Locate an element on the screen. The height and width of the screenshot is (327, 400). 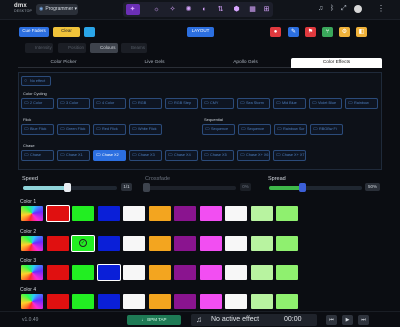
stage-icon: ✦ is located at coordinates (132, 9).